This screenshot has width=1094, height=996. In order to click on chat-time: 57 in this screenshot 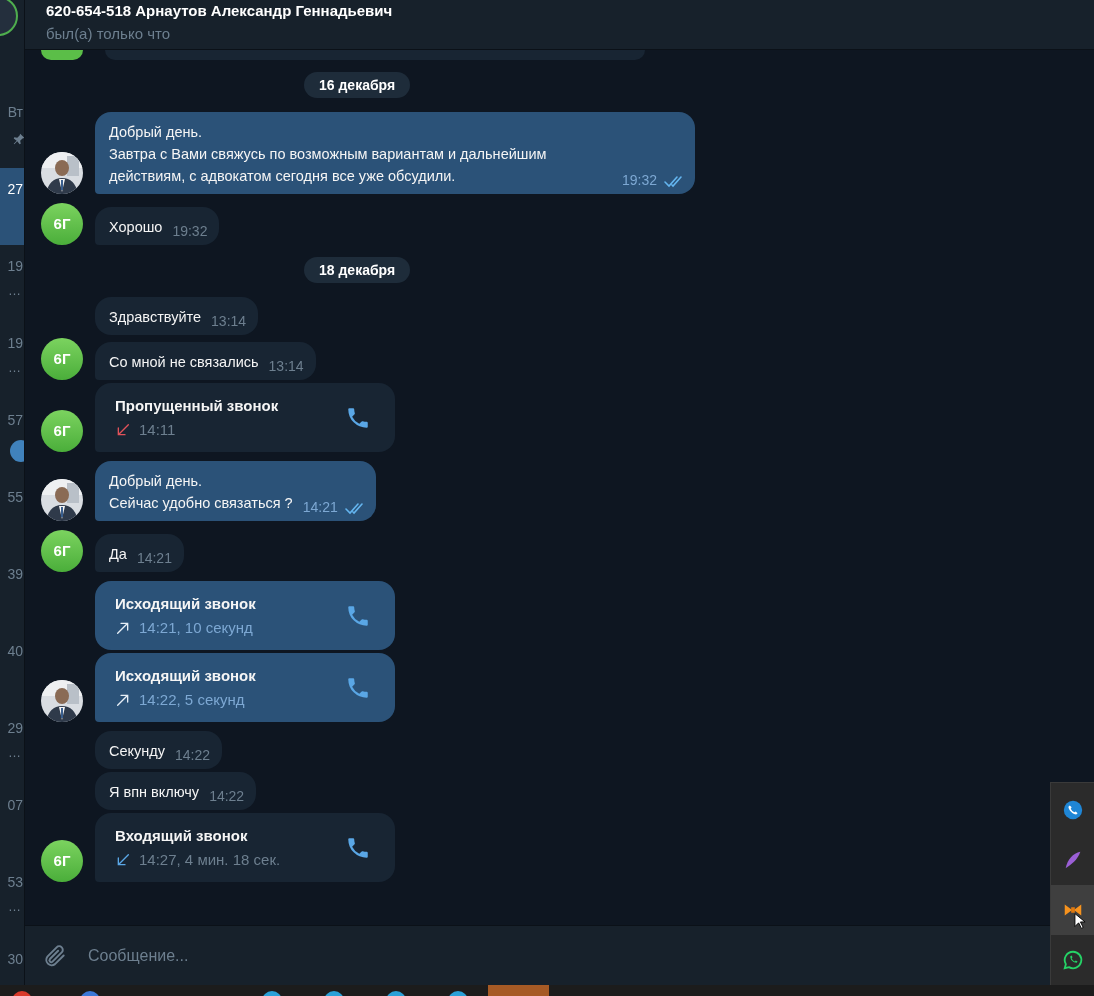, I will do `click(15, 420)`.